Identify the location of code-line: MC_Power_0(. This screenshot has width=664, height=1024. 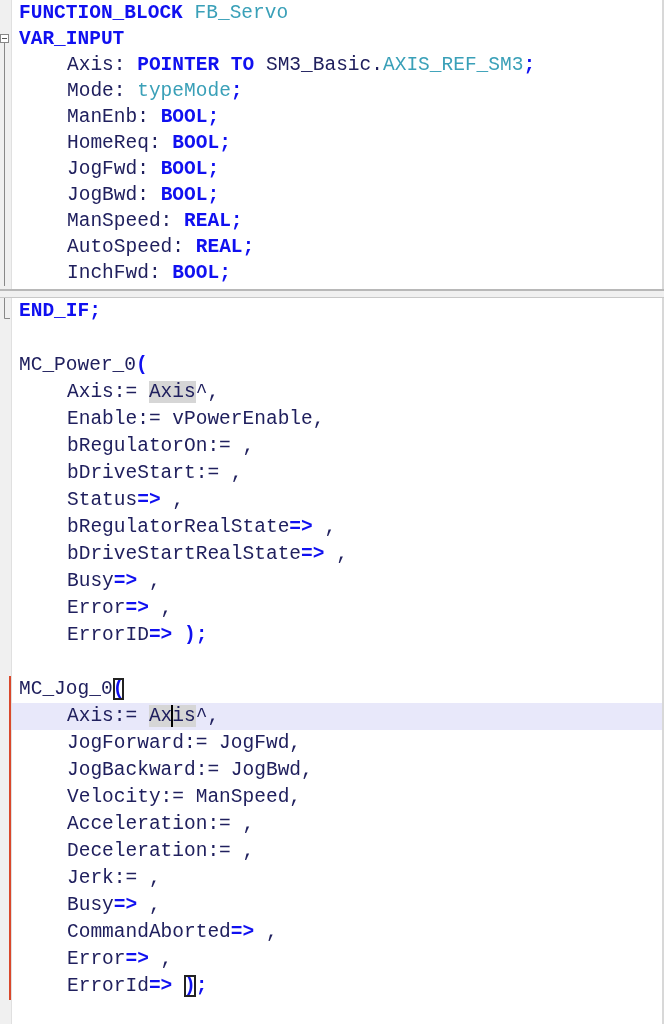
(83, 365).